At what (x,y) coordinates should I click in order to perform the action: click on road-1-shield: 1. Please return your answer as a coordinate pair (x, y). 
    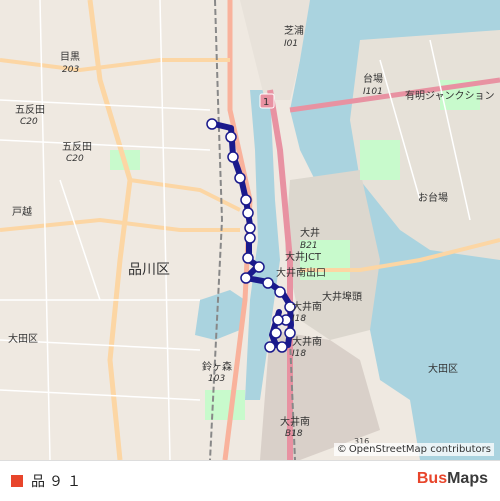
    Looking at the image, I should click on (267, 101).